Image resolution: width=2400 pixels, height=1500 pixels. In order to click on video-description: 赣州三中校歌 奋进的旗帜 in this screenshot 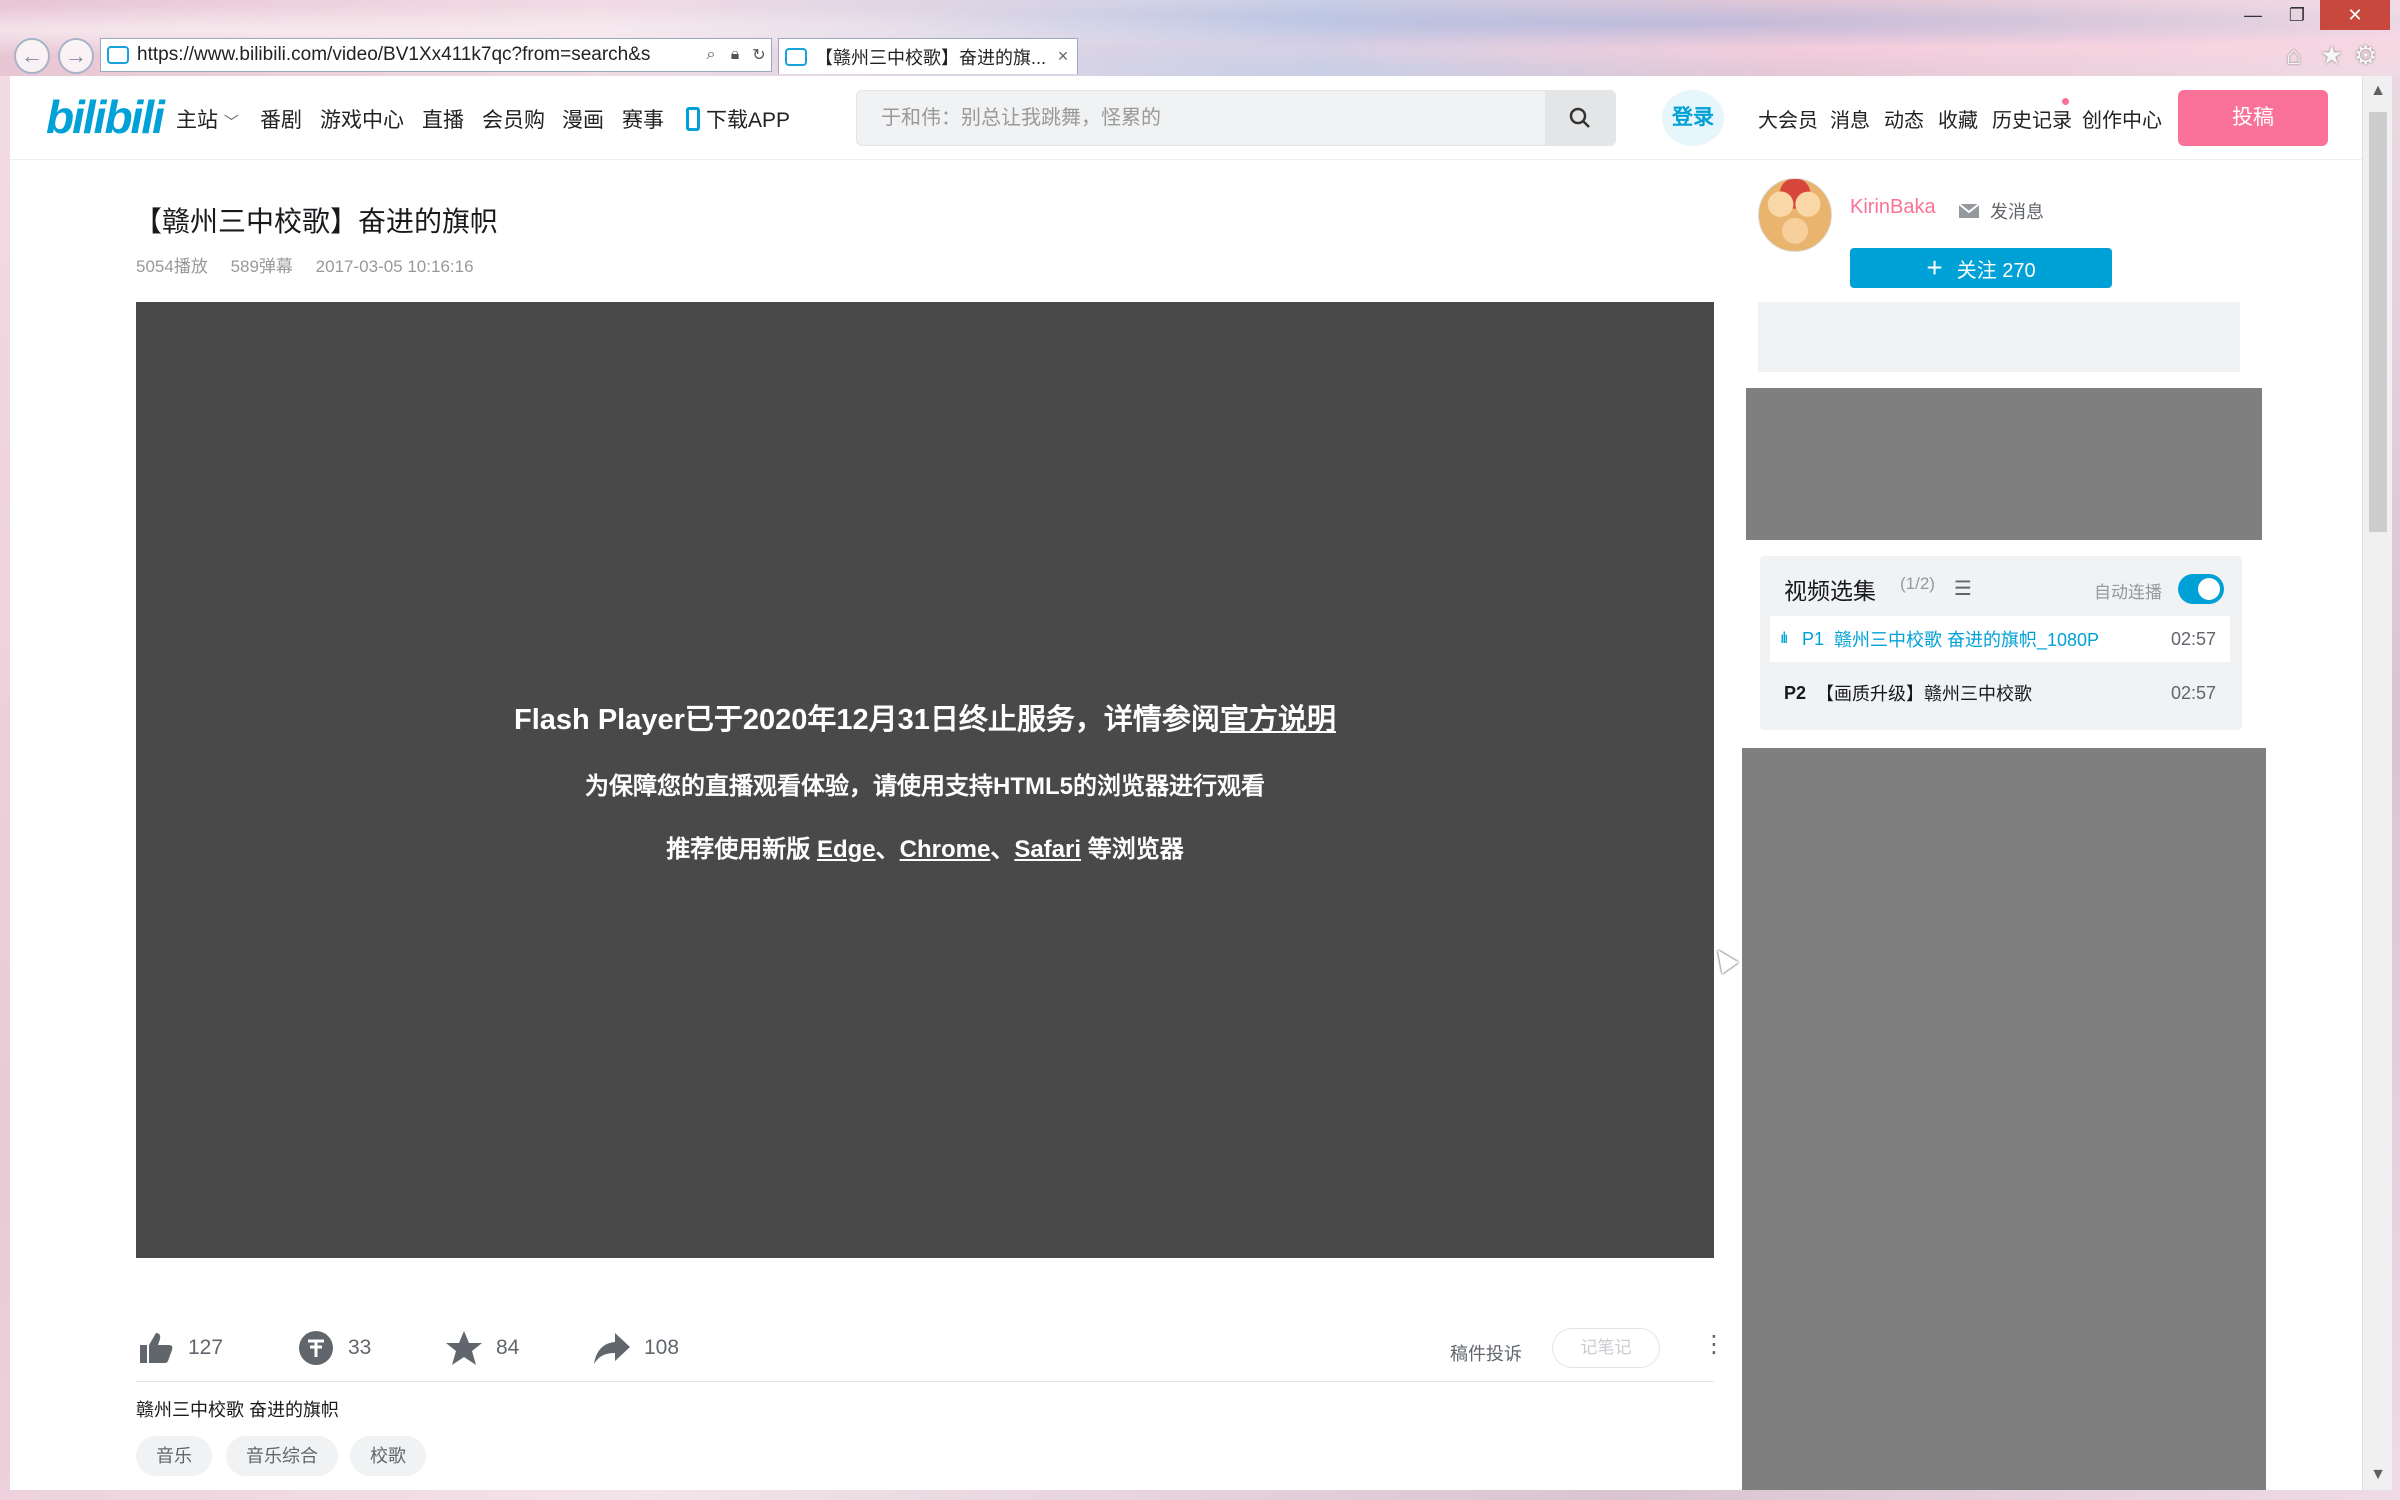, I will do `click(237, 1410)`.